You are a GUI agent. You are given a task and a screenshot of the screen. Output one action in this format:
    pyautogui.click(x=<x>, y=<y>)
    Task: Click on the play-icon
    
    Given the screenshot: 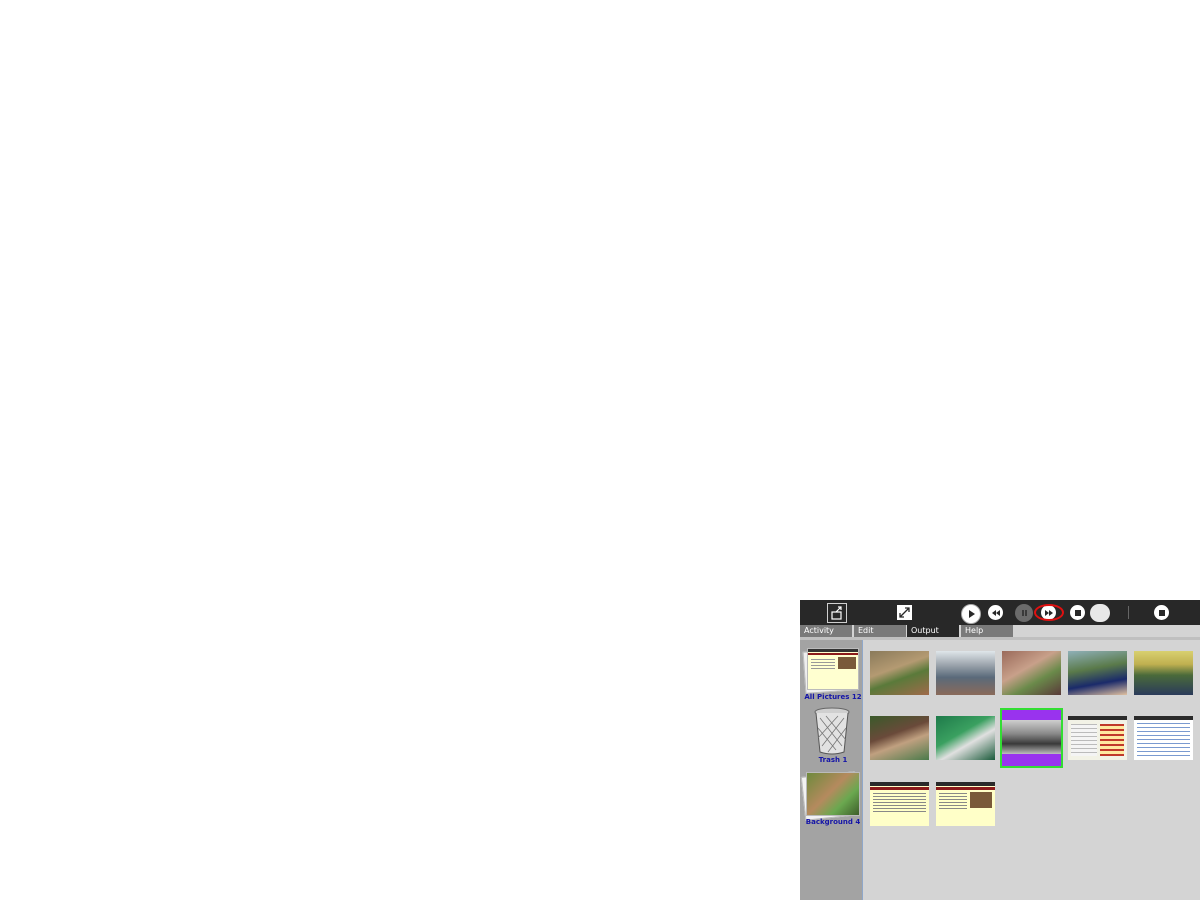 What is the action you would take?
    pyautogui.click(x=971, y=614)
    